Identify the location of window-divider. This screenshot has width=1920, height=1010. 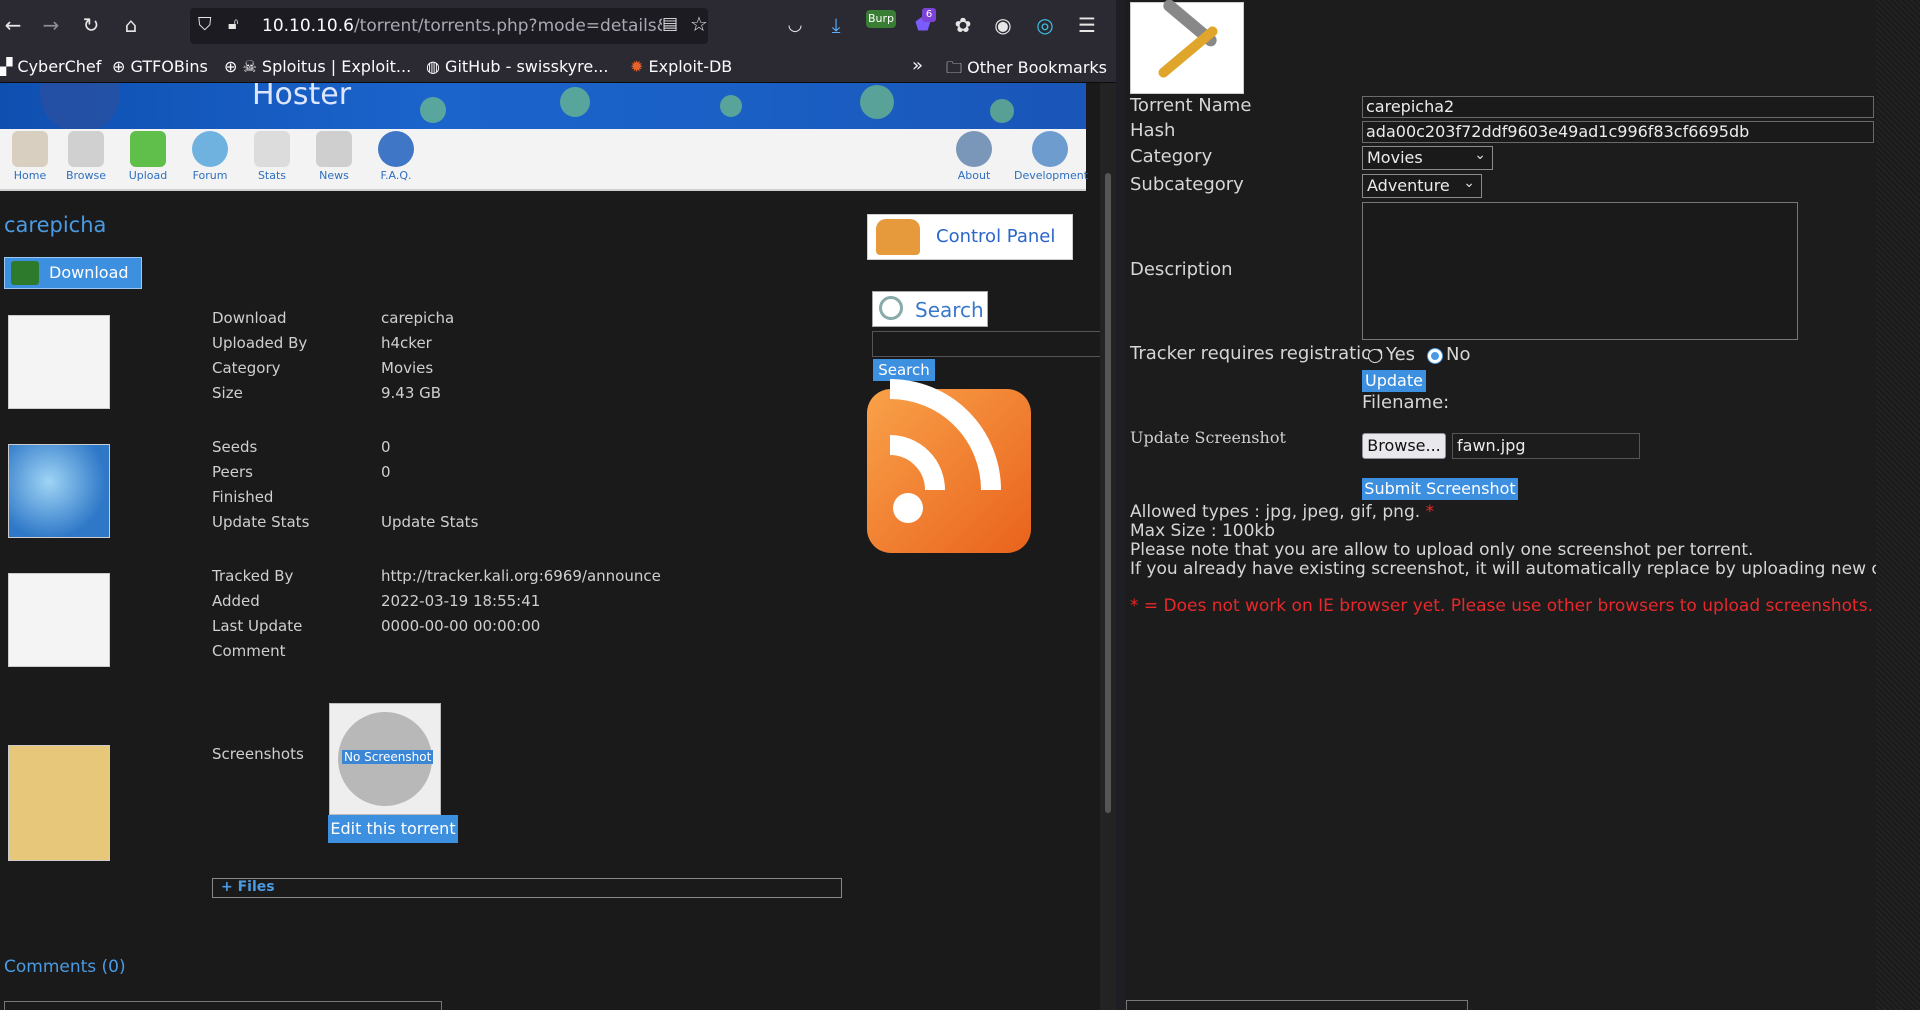
(1121, 505).